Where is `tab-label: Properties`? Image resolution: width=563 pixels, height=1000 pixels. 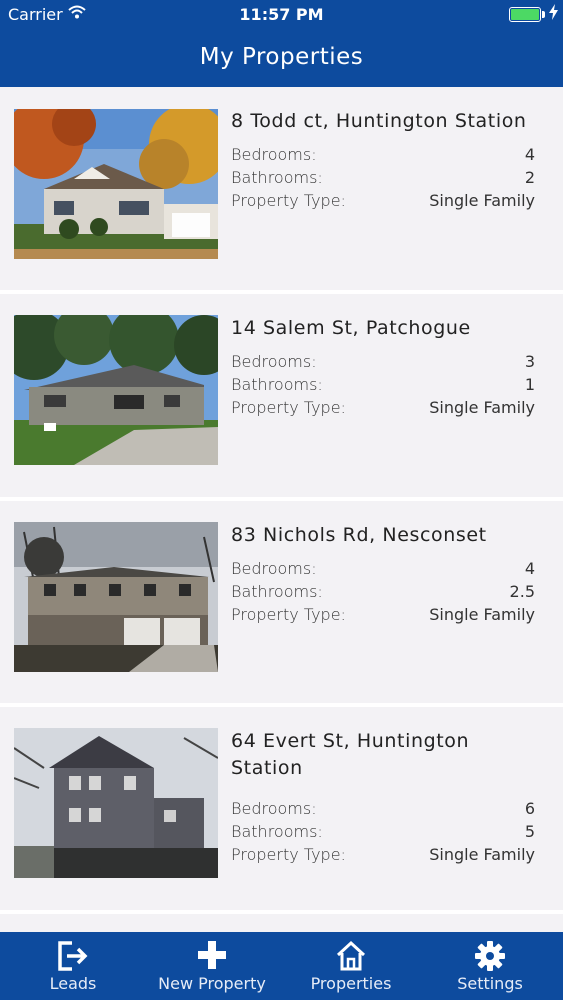 tab-label: Properties is located at coordinates (351, 983).